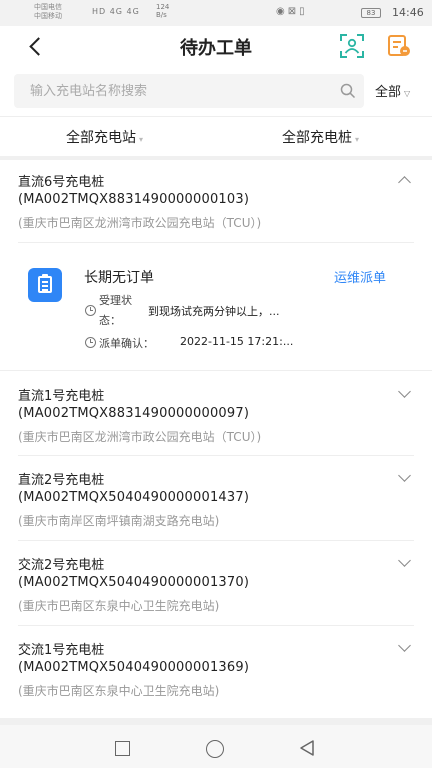  I want to click on pile-name: 交流1号充电桩, so click(61, 650).